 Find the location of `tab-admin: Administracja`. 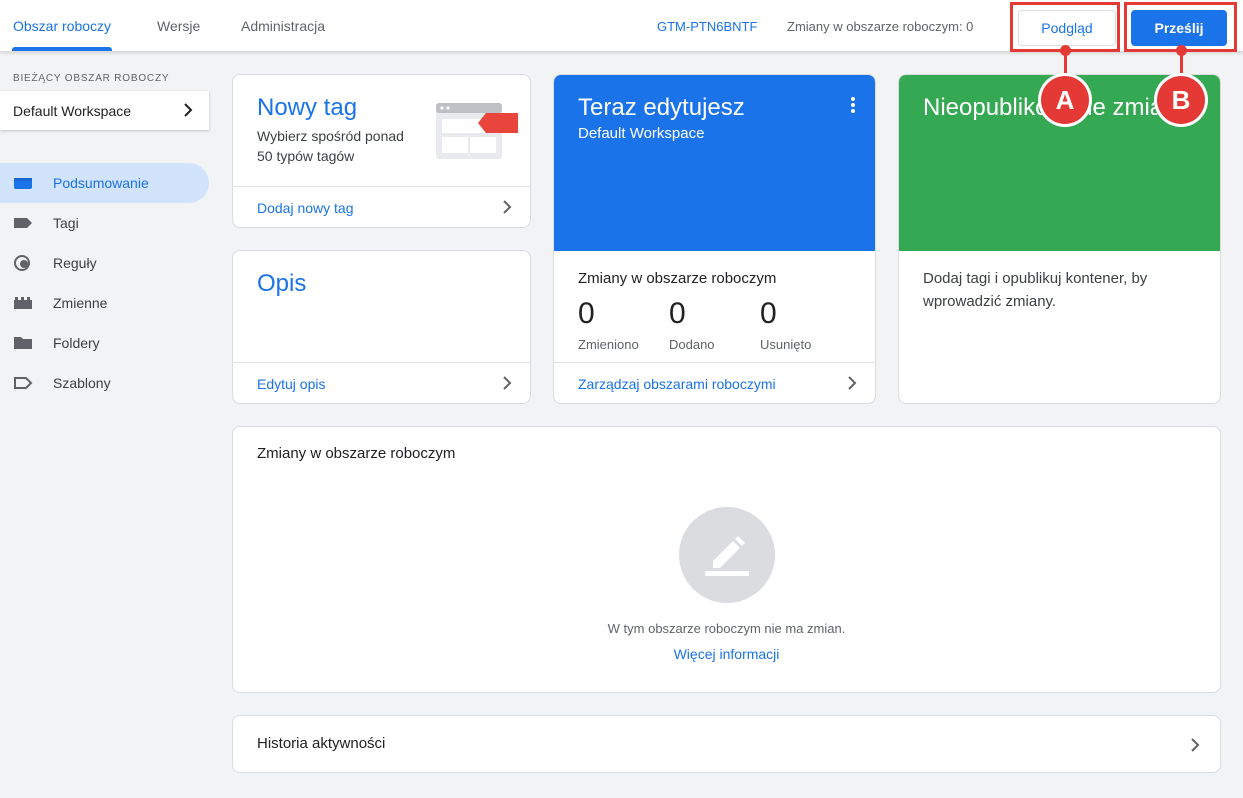

tab-admin: Administracja is located at coordinates (283, 26).